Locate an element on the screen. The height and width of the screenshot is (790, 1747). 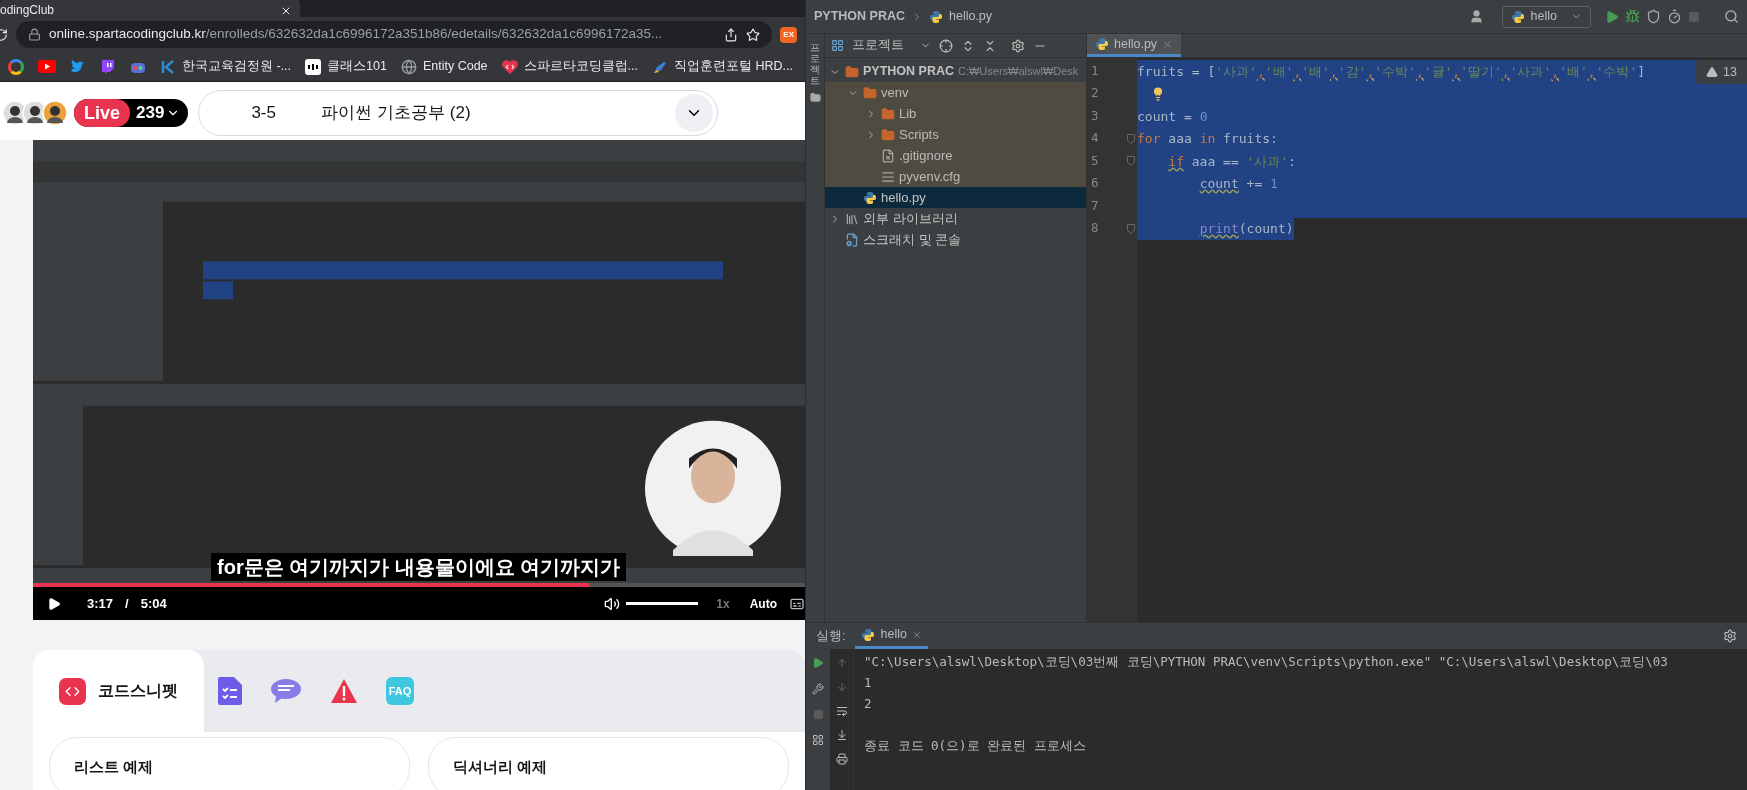
tree-item: 외부 라이브러리 is located at coordinates (955, 218).